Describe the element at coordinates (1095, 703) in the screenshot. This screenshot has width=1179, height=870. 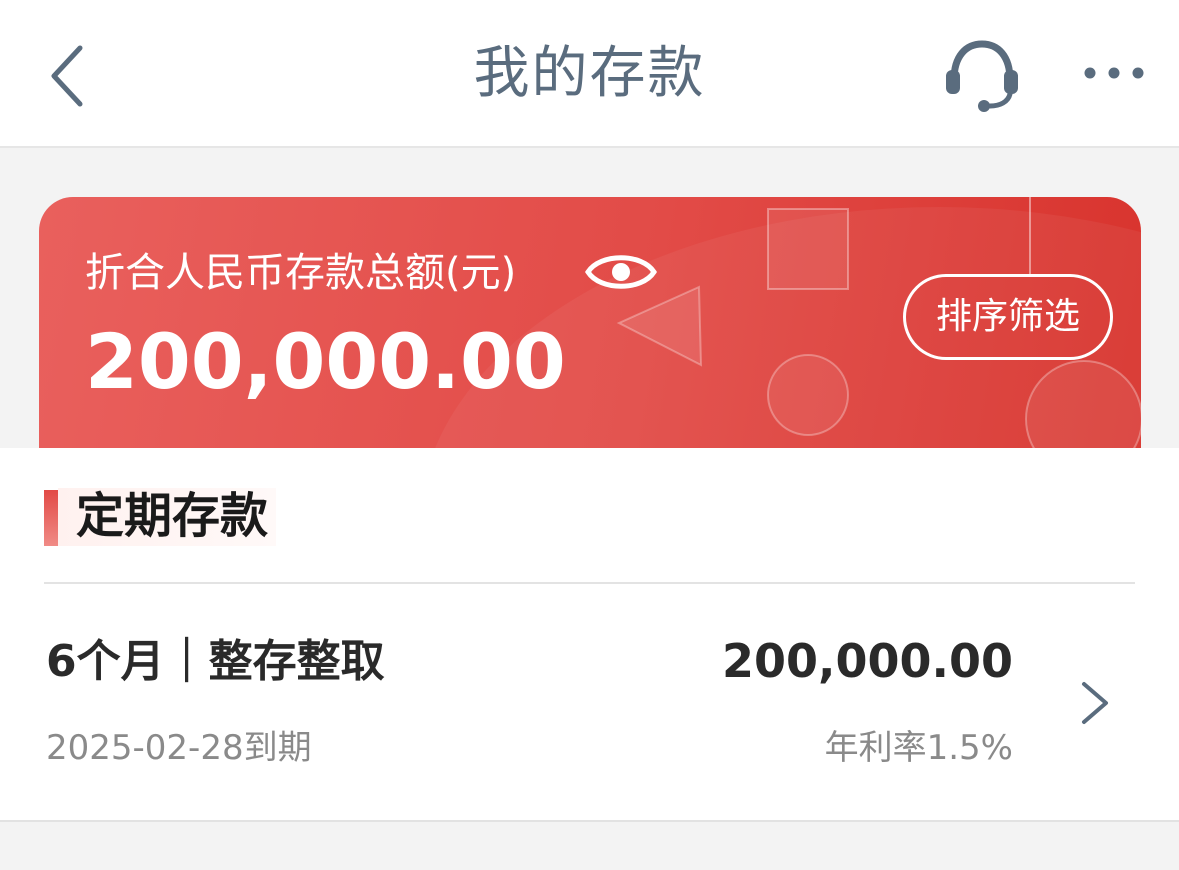
I see `chevron-right-icon` at that location.